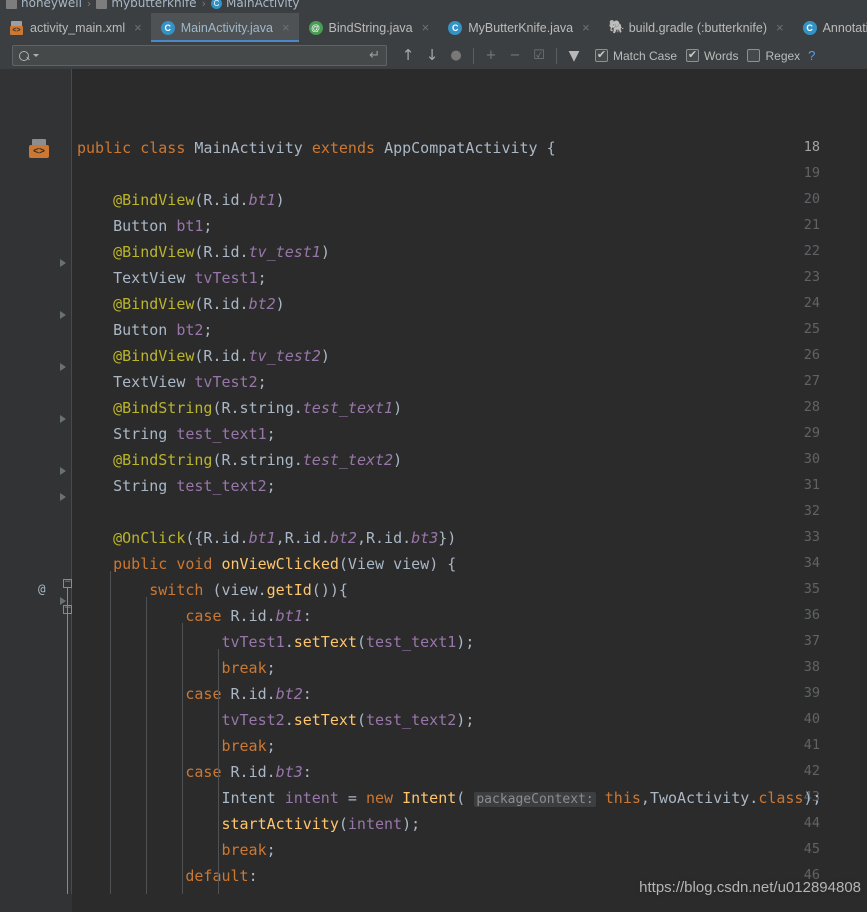  Describe the element at coordinates (257, 408) in the screenshot. I see `code-line: @BindString(R.string.test_text1)` at that location.